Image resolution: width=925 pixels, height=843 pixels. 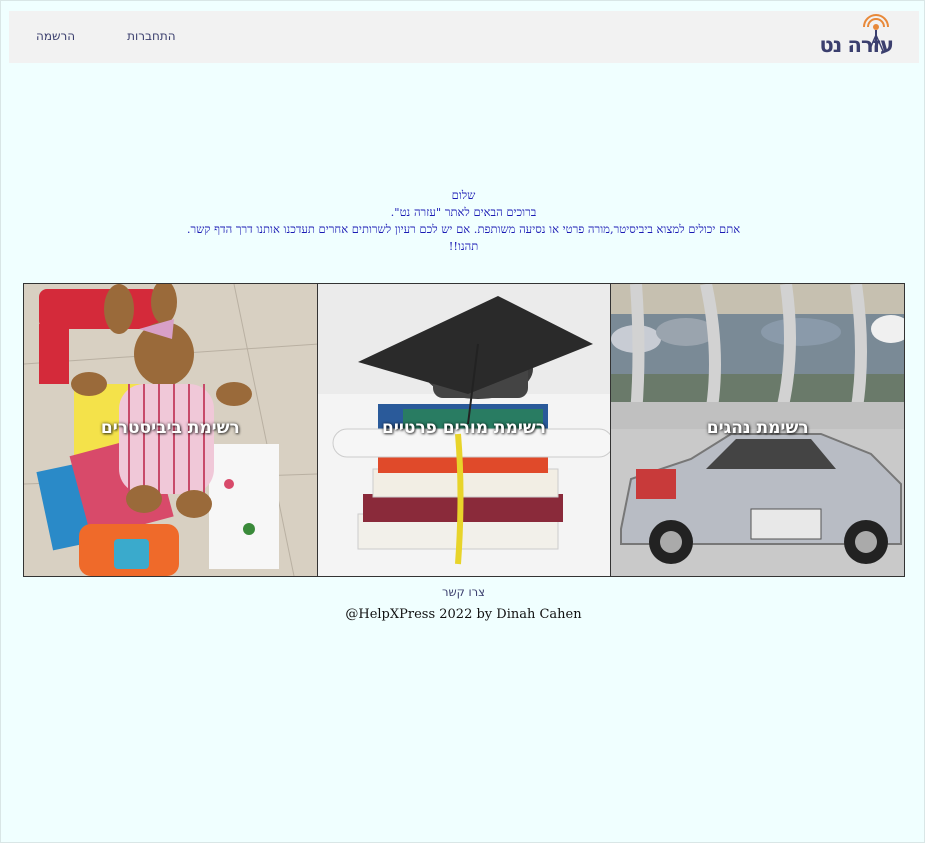 I want to click on drivers-tile: רשימת נהגים, so click(x=757, y=430).